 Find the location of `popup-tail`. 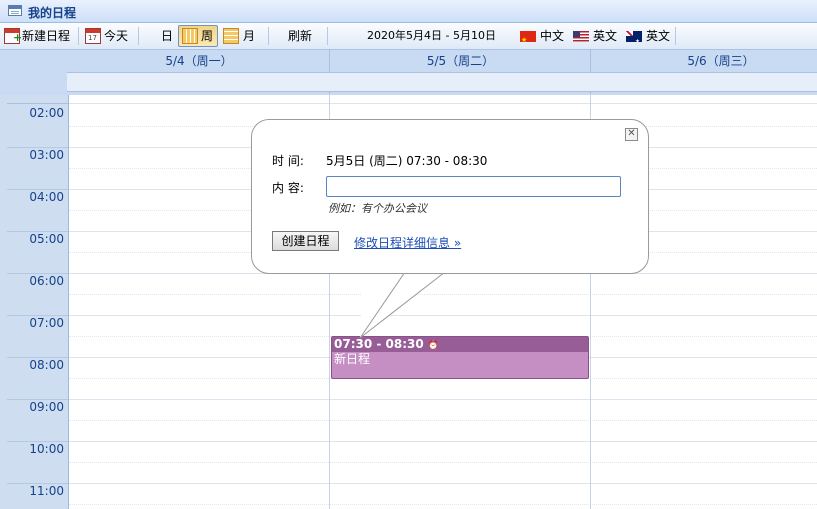

popup-tail is located at coordinates (402, 305).